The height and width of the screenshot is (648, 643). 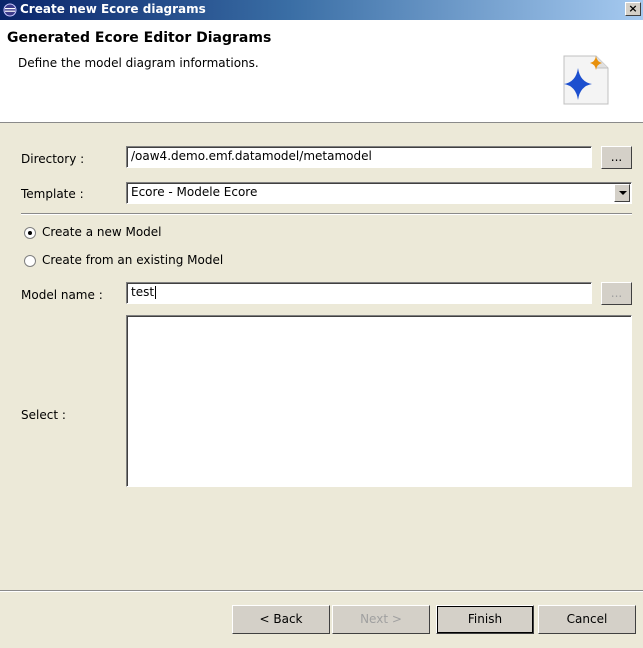 What do you see at coordinates (143, 292) in the screenshot?
I see `model-name-value: test` at bounding box center [143, 292].